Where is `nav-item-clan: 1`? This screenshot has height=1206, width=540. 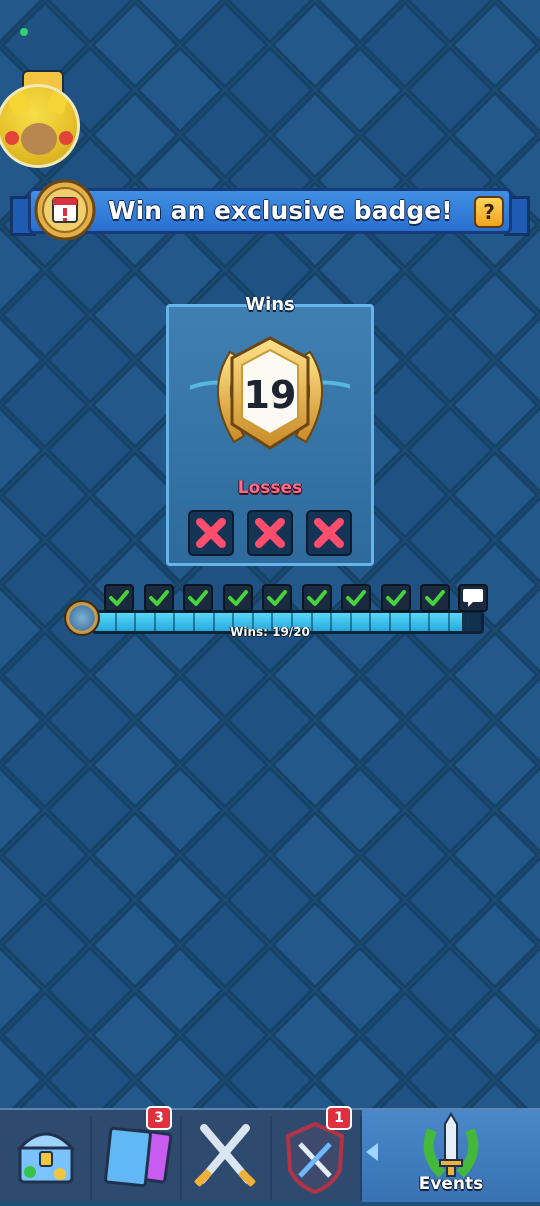
nav-item-clan: 1 is located at coordinates (315, 1154).